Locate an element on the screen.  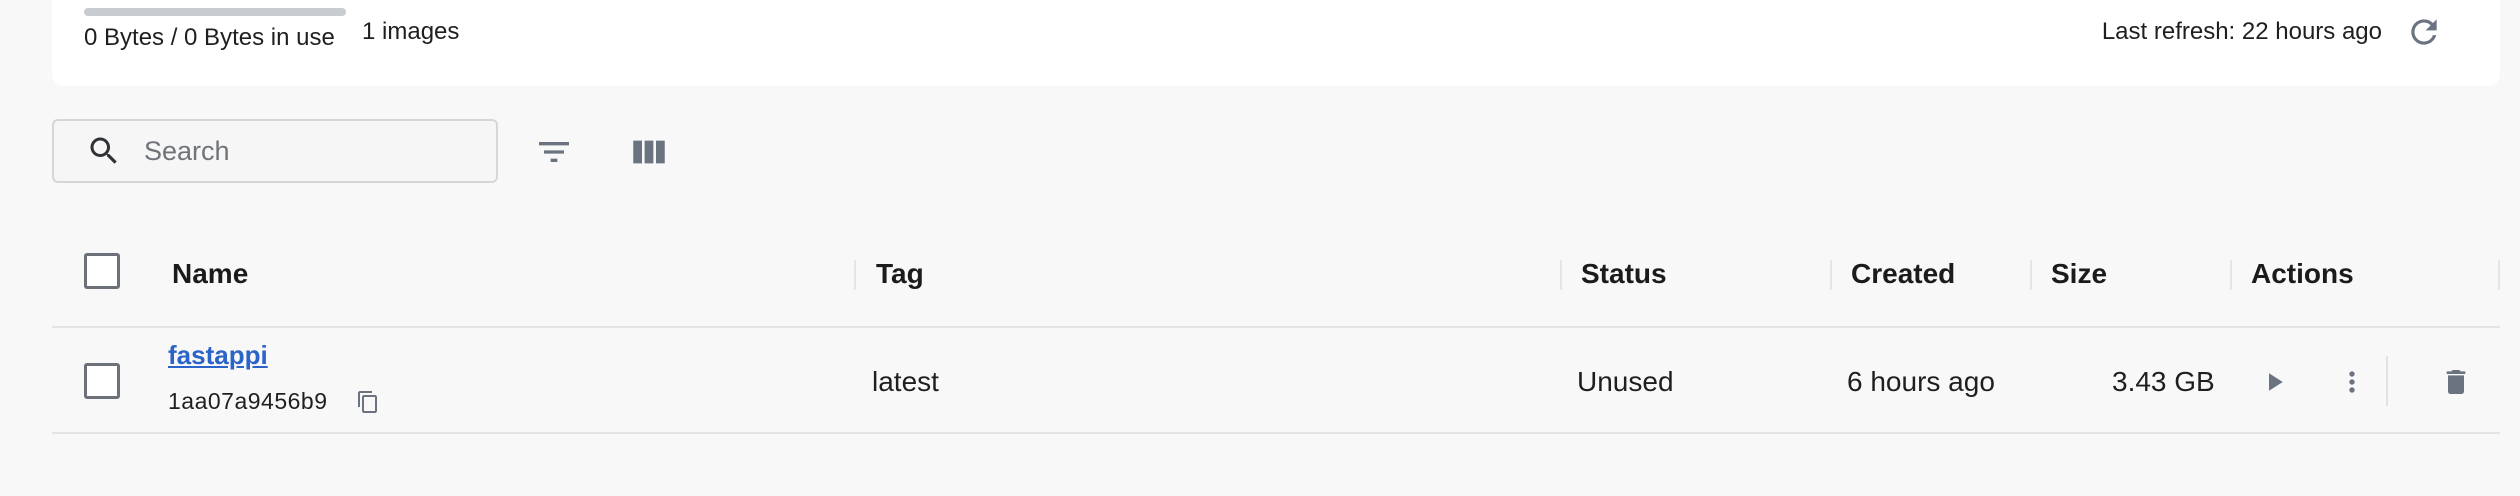
search-field is located at coordinates (275, 151).